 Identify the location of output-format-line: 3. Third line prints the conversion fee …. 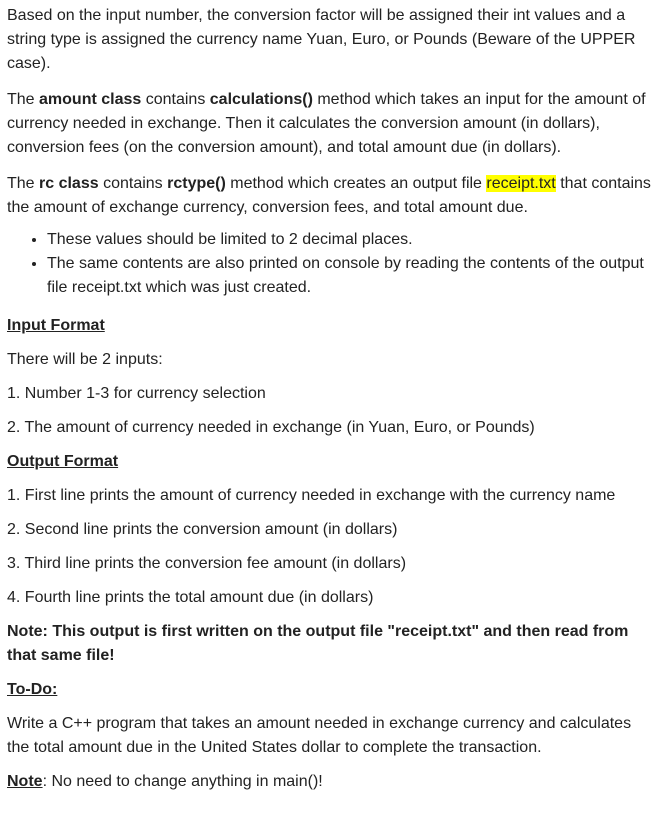
(207, 563).